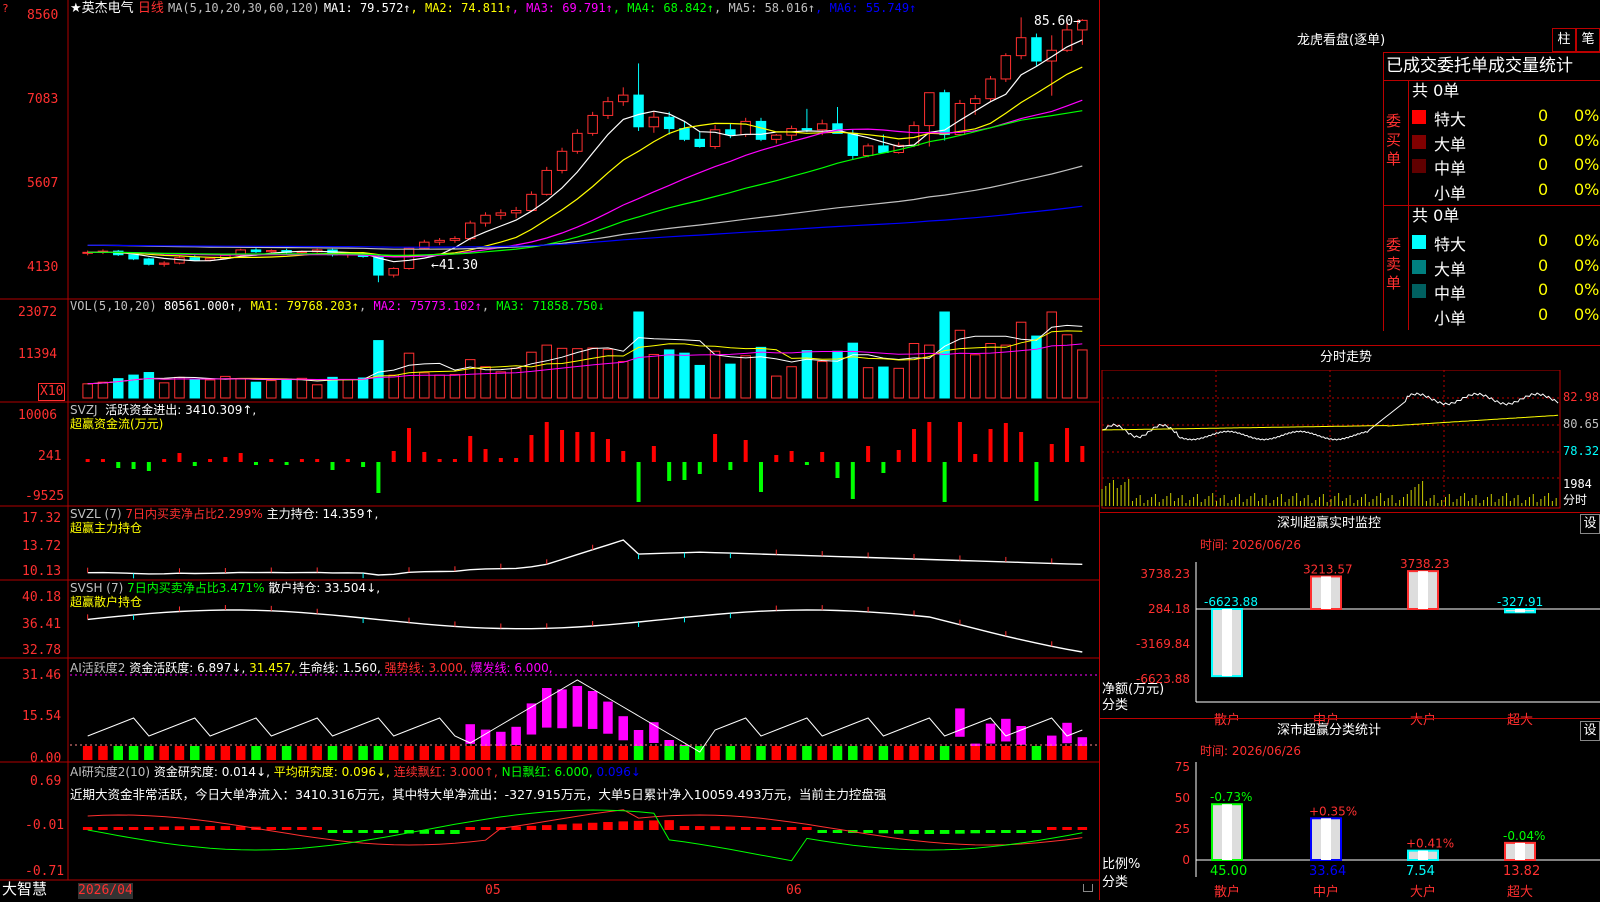 This screenshot has height=902, width=1600. I want to click on favorite-star-icon: ★, so click(76, 8).